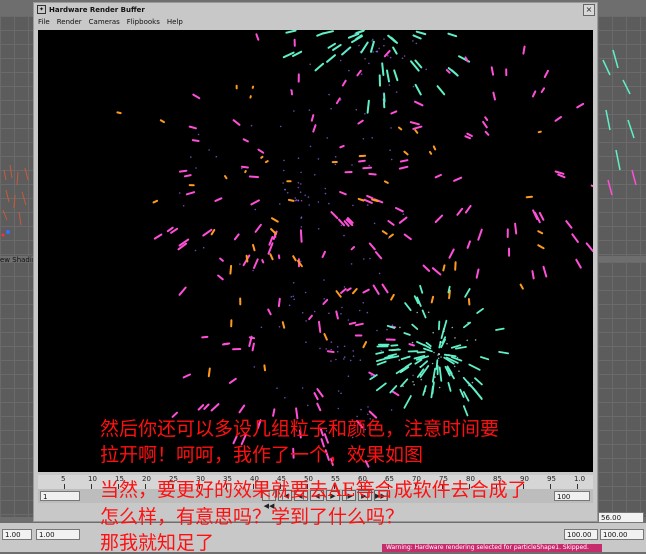 This screenshot has height=554, width=646. What do you see at coordinates (91, 486) in the screenshot?
I see `time-tick-mark` at bounding box center [91, 486].